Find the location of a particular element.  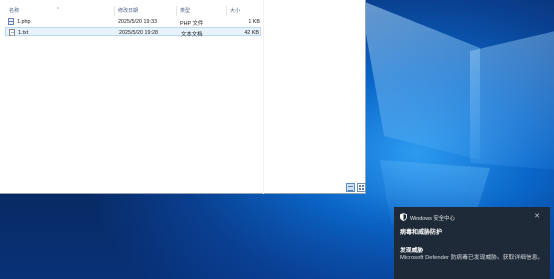

file-name: 1.txt is located at coordinates (23, 32).